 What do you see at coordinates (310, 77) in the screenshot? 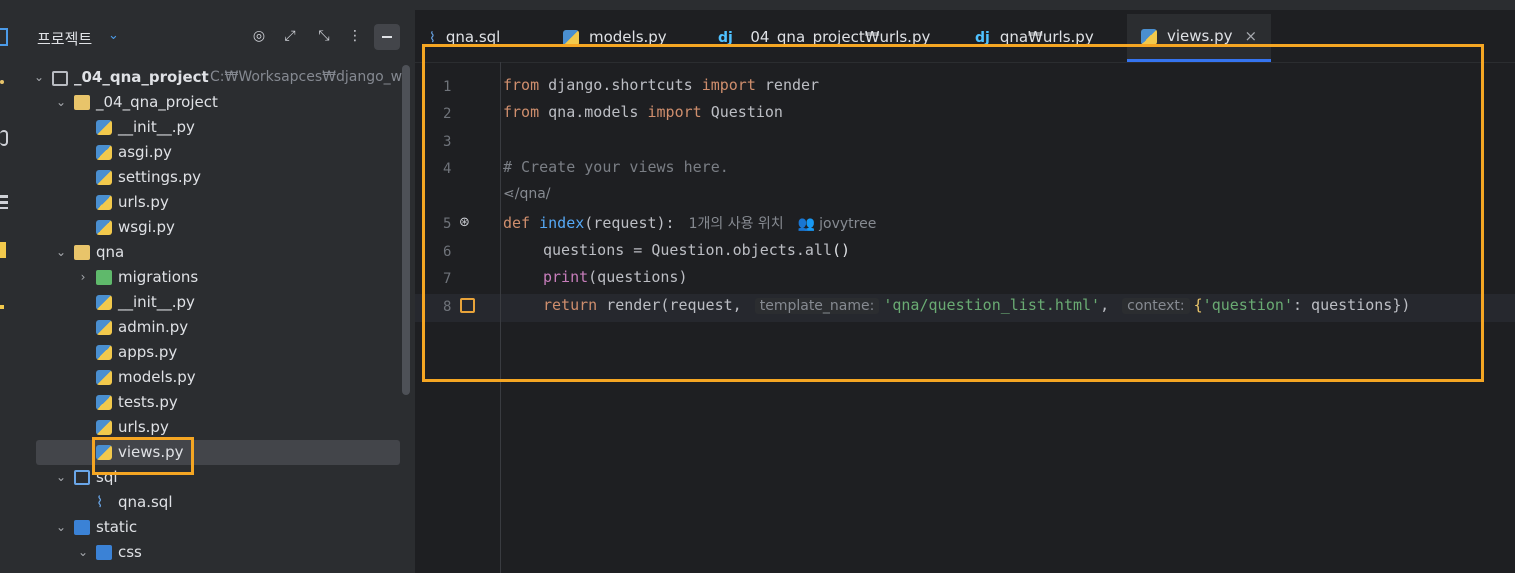
I see `project-path-hint: C:₩Worksapces₩django_wo` at bounding box center [310, 77].